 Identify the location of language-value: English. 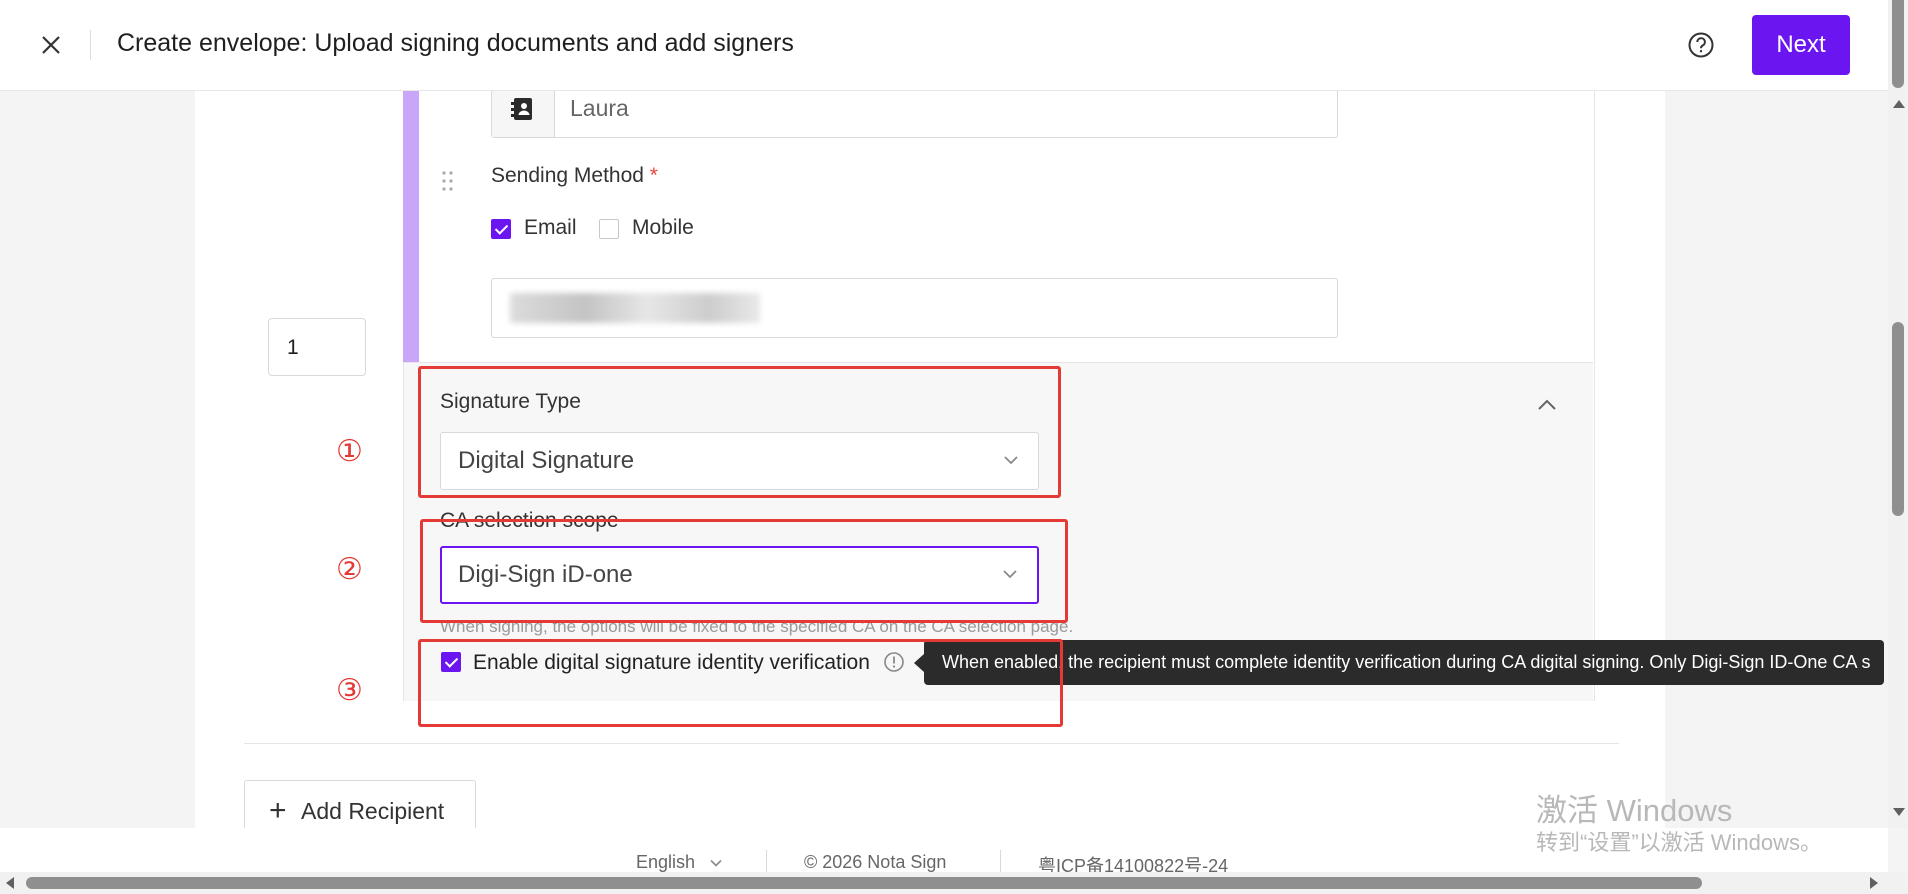
(666, 862).